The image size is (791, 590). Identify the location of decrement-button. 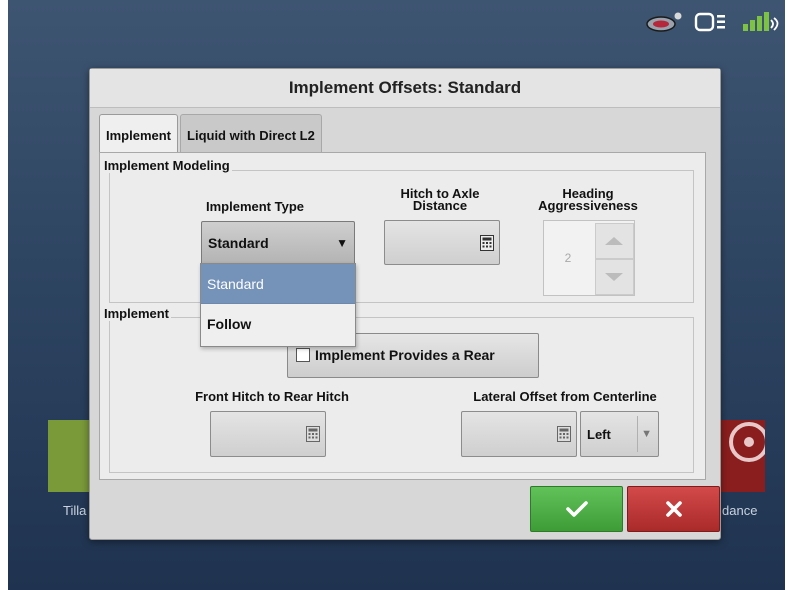
(614, 277).